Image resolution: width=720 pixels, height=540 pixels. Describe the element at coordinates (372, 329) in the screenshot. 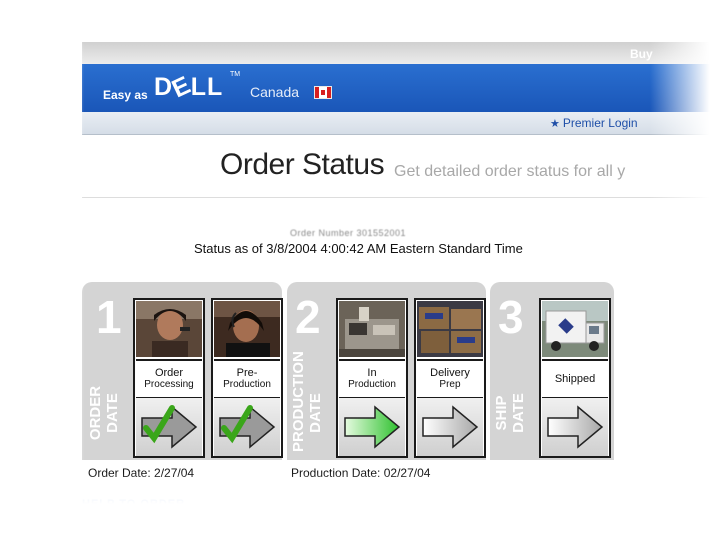

I see `factory-photo` at that location.